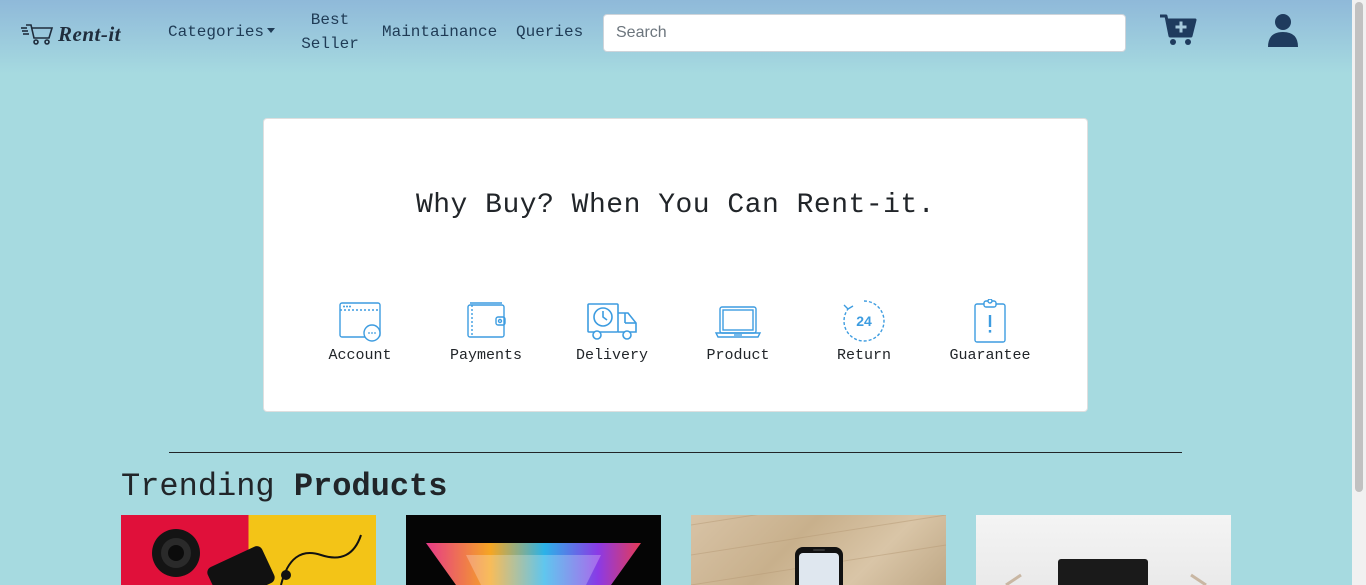 The height and width of the screenshot is (585, 1366). Describe the element at coordinates (439, 32) in the screenshot. I see `nav-maintainance: Maintainance` at that location.